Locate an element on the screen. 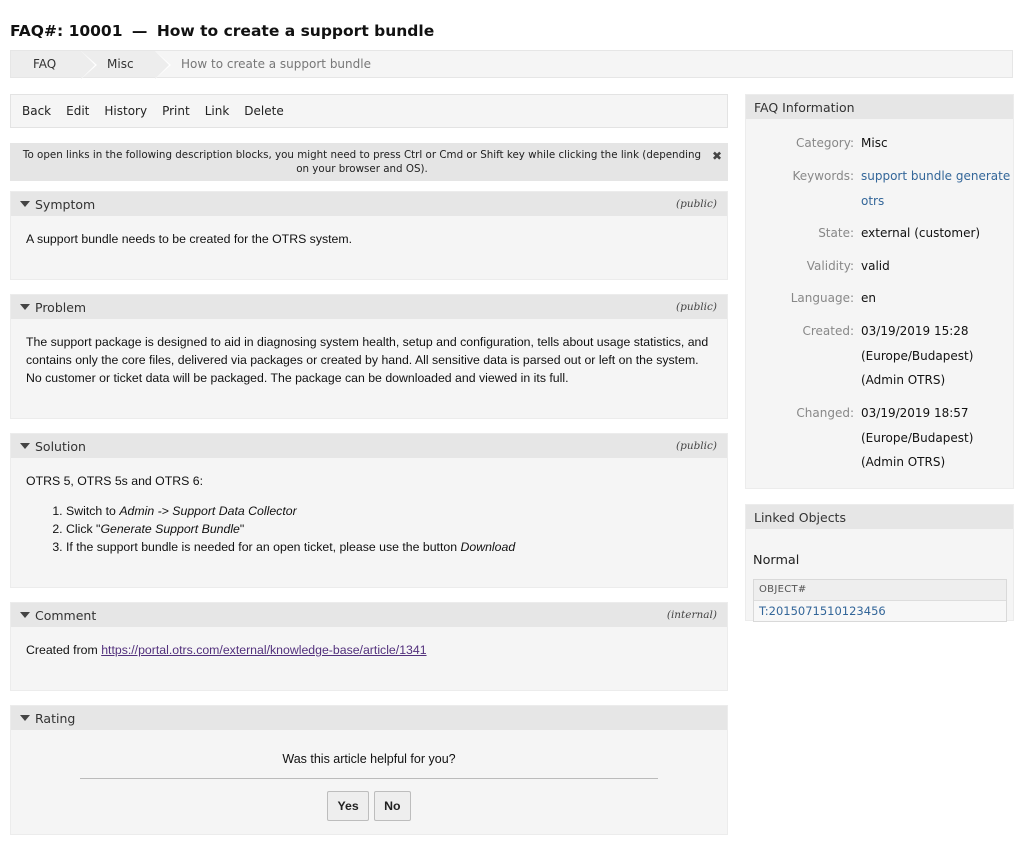  rating-header: Rating is located at coordinates (369, 718).